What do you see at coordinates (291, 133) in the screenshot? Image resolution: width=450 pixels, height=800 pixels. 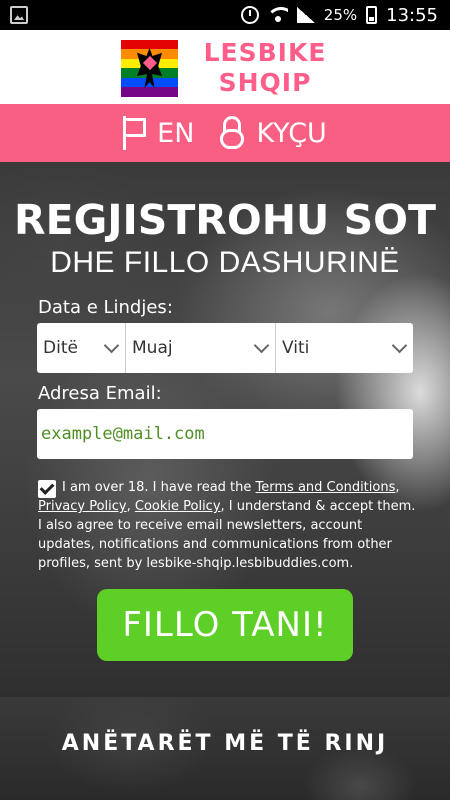 I see `login-label: KYÇU` at bounding box center [291, 133].